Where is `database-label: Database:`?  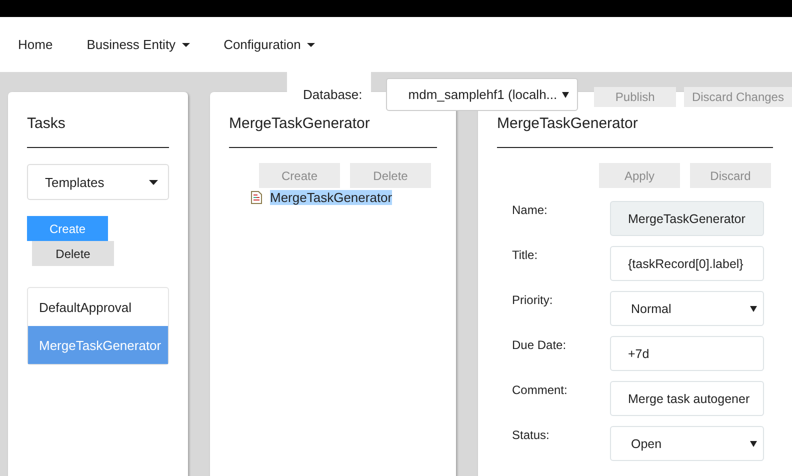
database-label: Database: is located at coordinates (332, 95).